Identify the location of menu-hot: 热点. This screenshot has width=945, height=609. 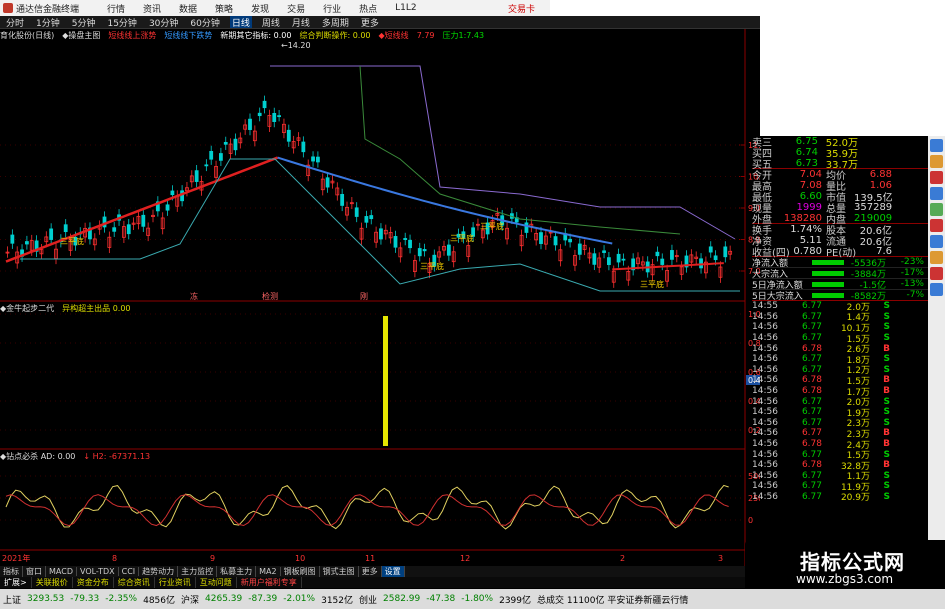
(368, 8).